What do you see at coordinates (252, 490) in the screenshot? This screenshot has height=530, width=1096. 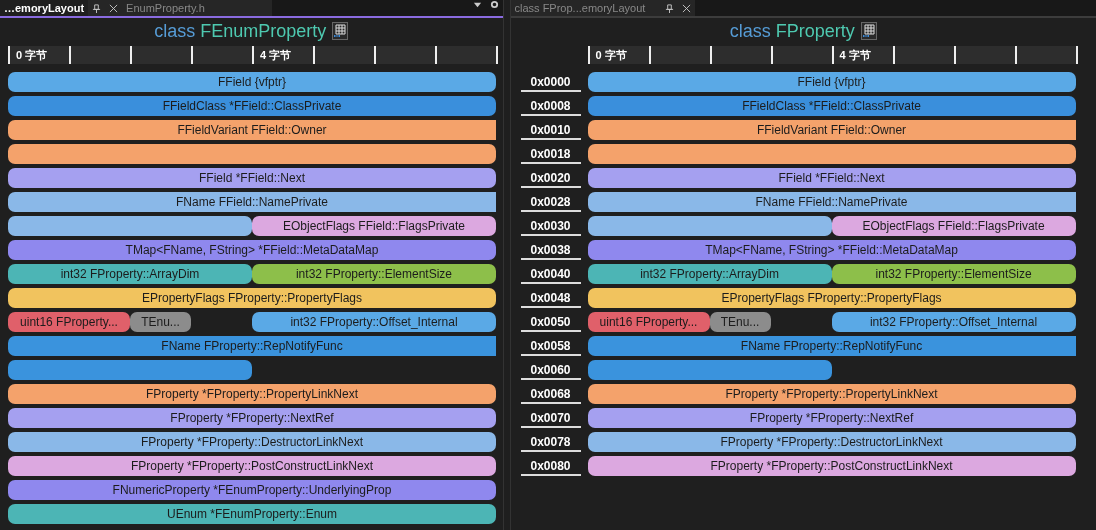 I see `memory-field: FNumericProperty *FEnumProperty::UnderlyingProp` at bounding box center [252, 490].